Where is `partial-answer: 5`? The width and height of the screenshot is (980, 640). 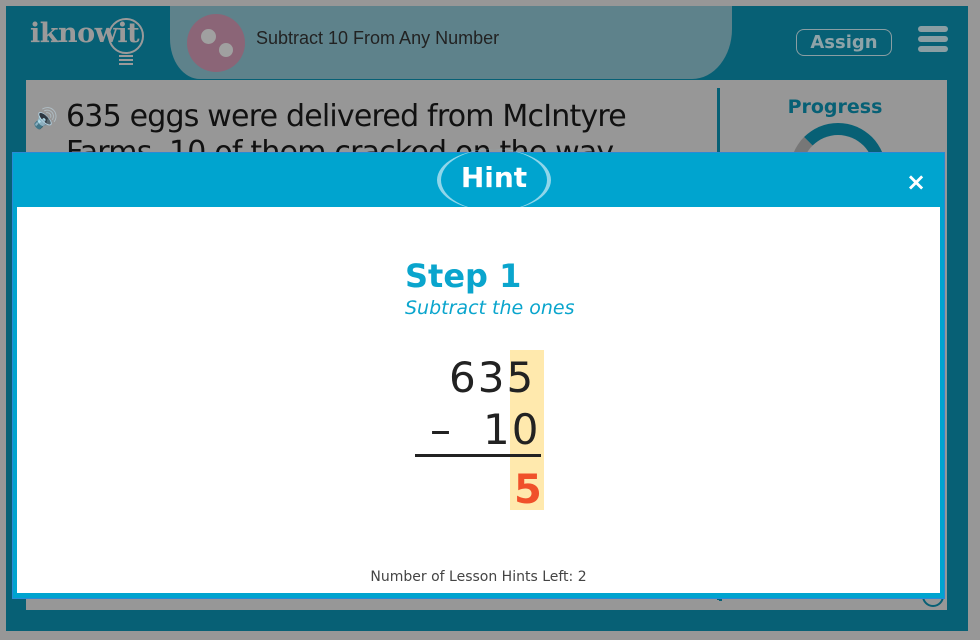
partial-answer: 5 is located at coordinates (528, 490).